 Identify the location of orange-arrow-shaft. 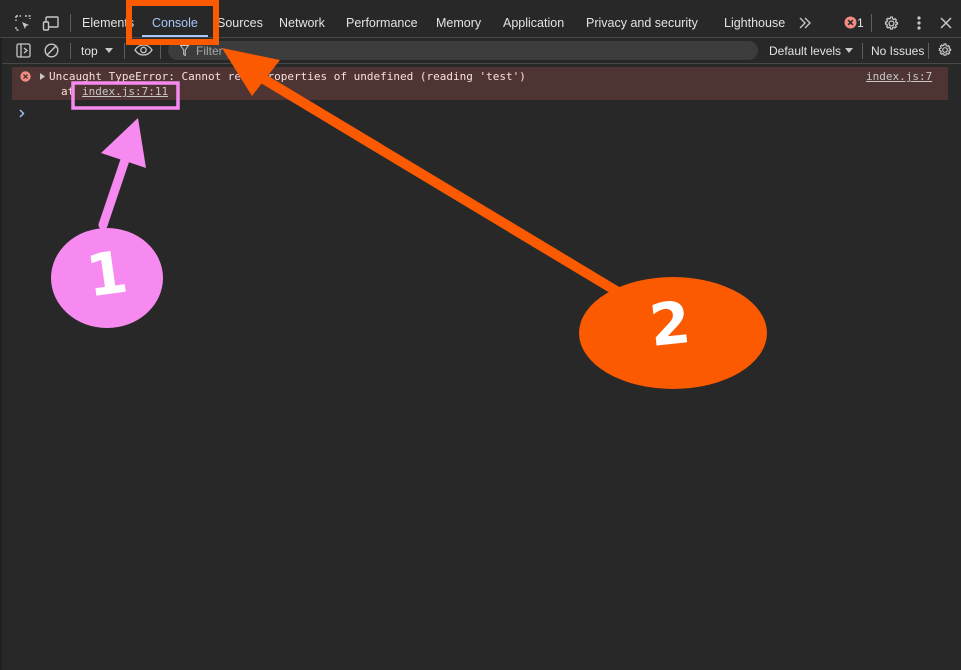
(440, 185).